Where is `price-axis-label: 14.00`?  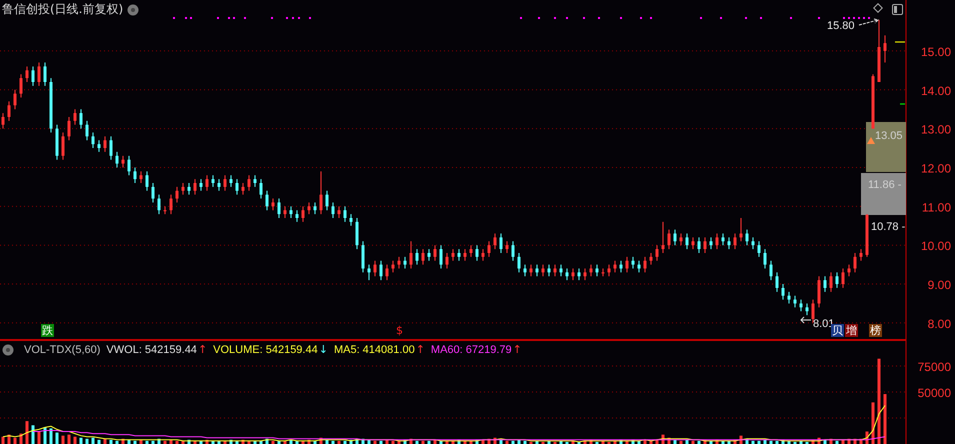
price-axis-label: 14.00 is located at coordinates (935, 91).